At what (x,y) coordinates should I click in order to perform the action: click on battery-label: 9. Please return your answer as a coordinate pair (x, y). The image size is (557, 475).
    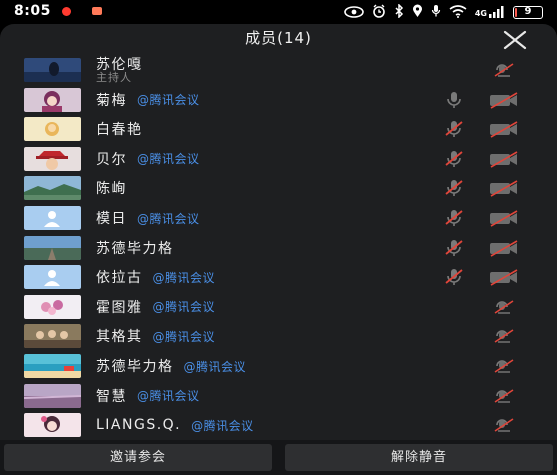
    Looking at the image, I should click on (528, 11).